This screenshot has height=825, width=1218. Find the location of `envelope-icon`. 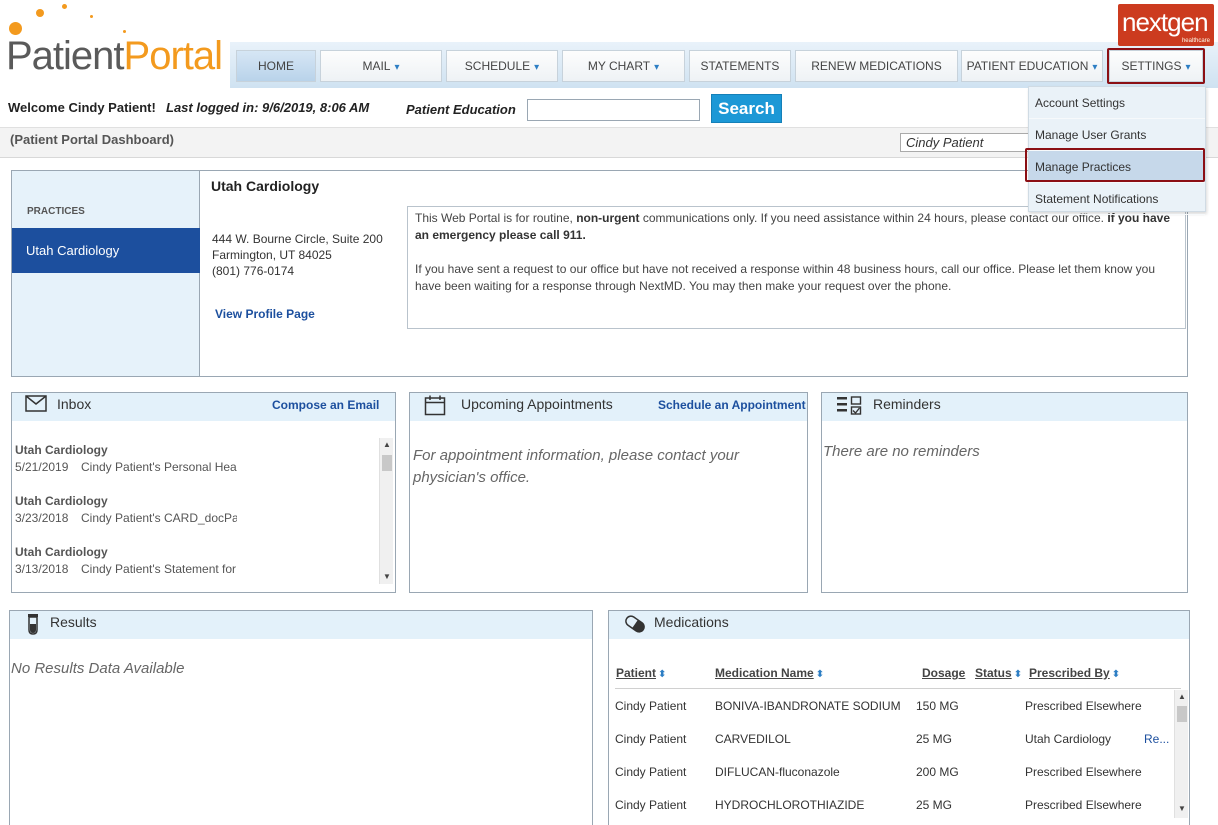

envelope-icon is located at coordinates (36, 403).